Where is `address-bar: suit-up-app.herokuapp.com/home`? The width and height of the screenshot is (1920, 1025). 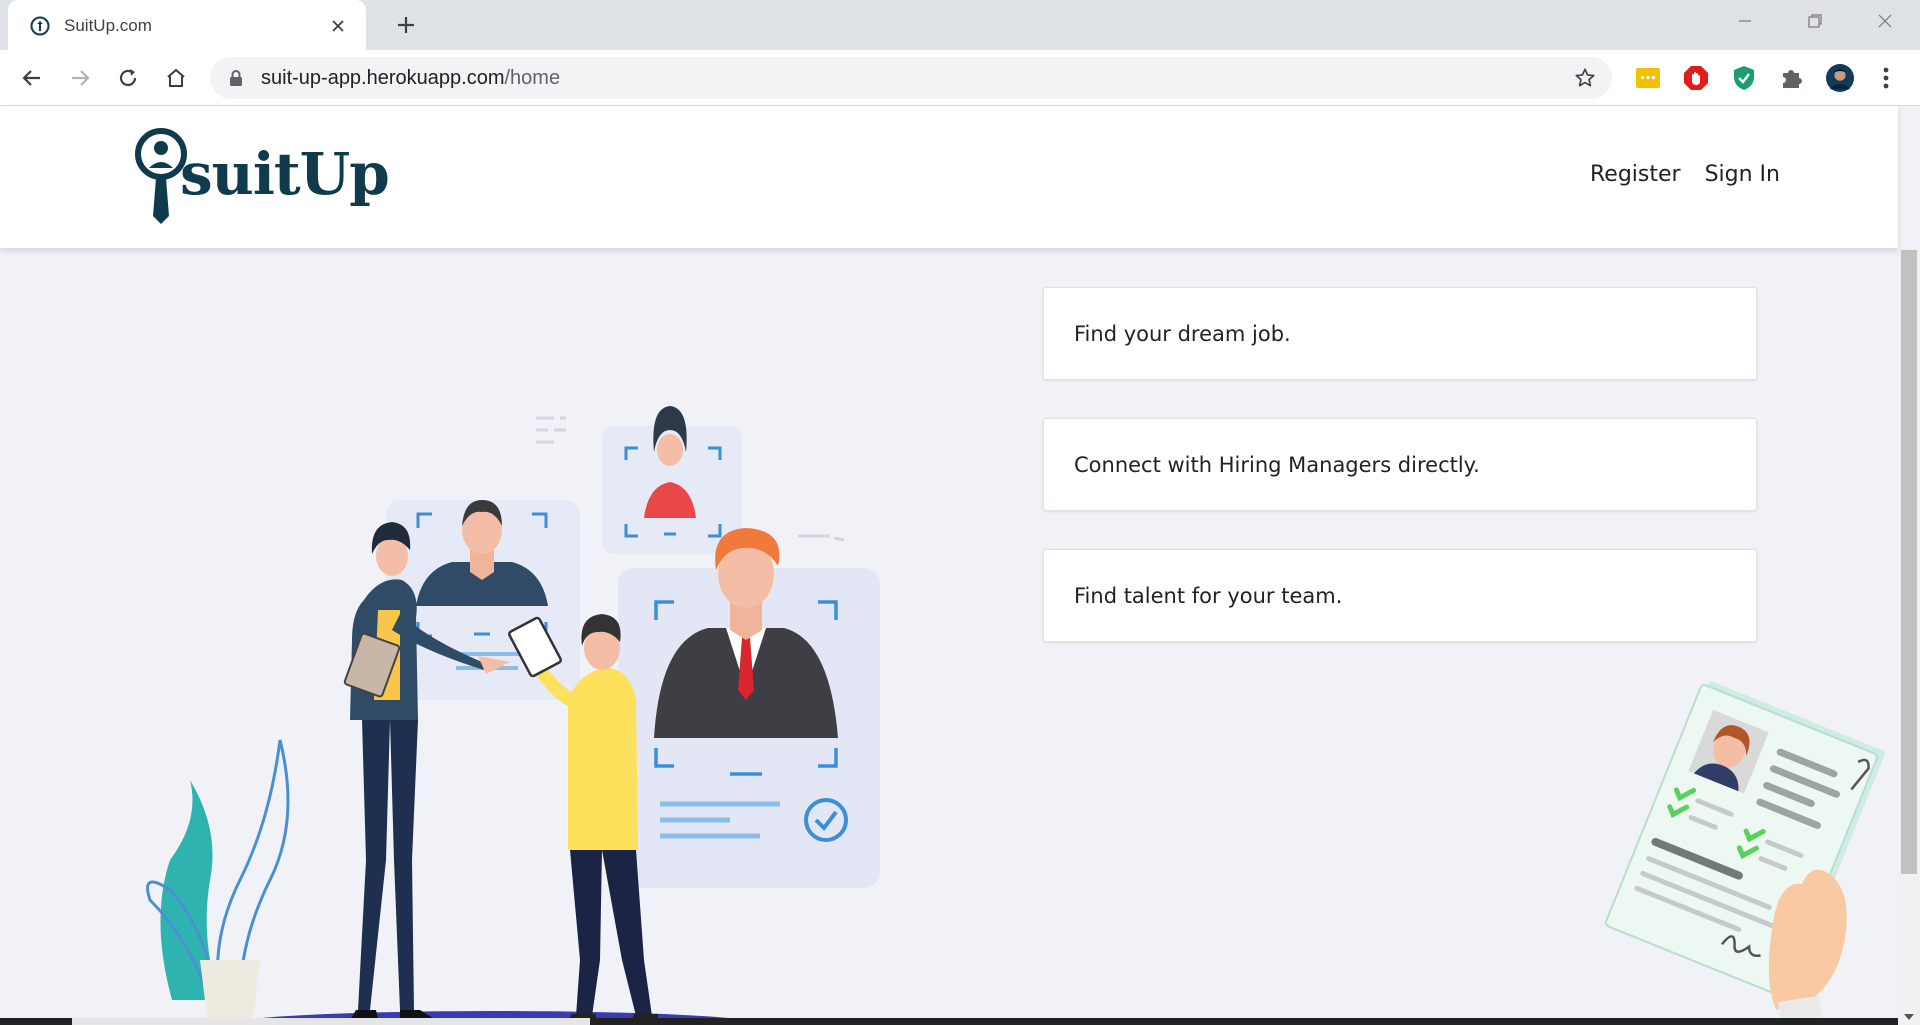 address-bar: suit-up-app.herokuapp.com/home is located at coordinates (911, 78).